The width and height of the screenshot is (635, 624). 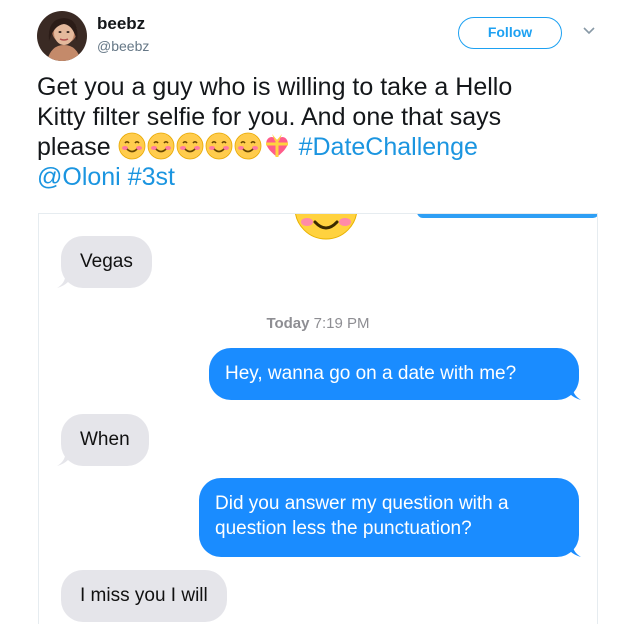 I want to click on previous-message-bubble-edge, so click(x=507, y=216).